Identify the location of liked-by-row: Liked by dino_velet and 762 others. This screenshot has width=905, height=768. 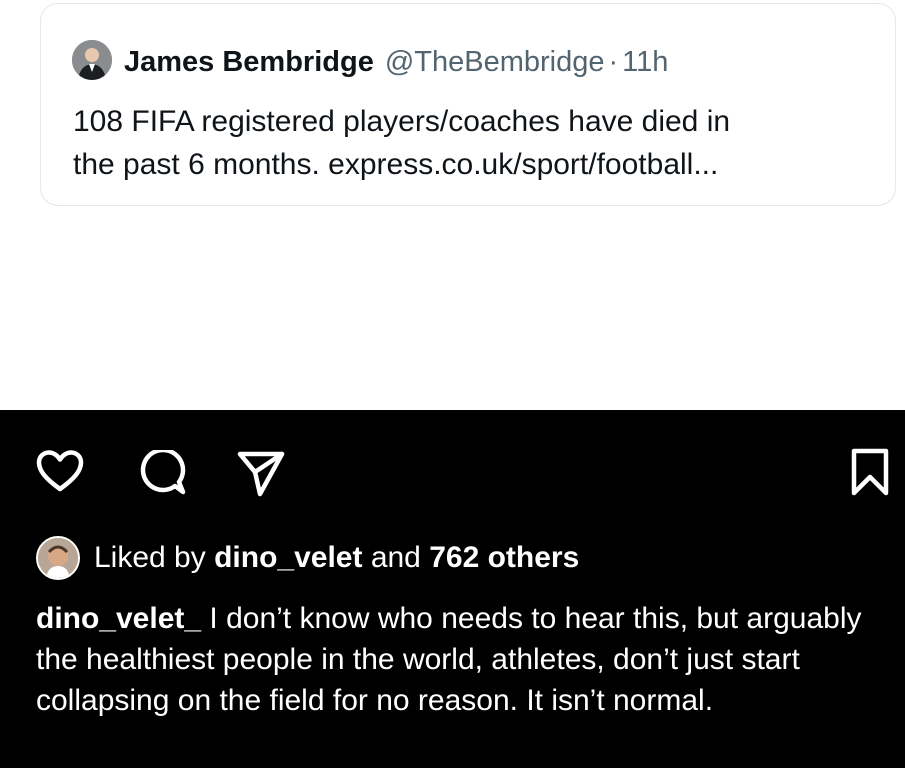
(307, 558).